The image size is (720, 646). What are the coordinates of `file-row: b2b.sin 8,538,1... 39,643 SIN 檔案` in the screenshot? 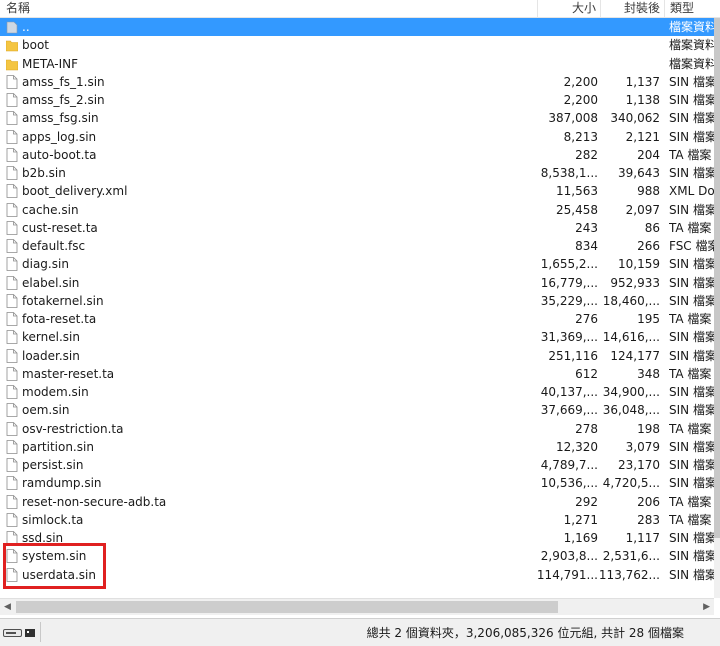 It's located at (357, 173).